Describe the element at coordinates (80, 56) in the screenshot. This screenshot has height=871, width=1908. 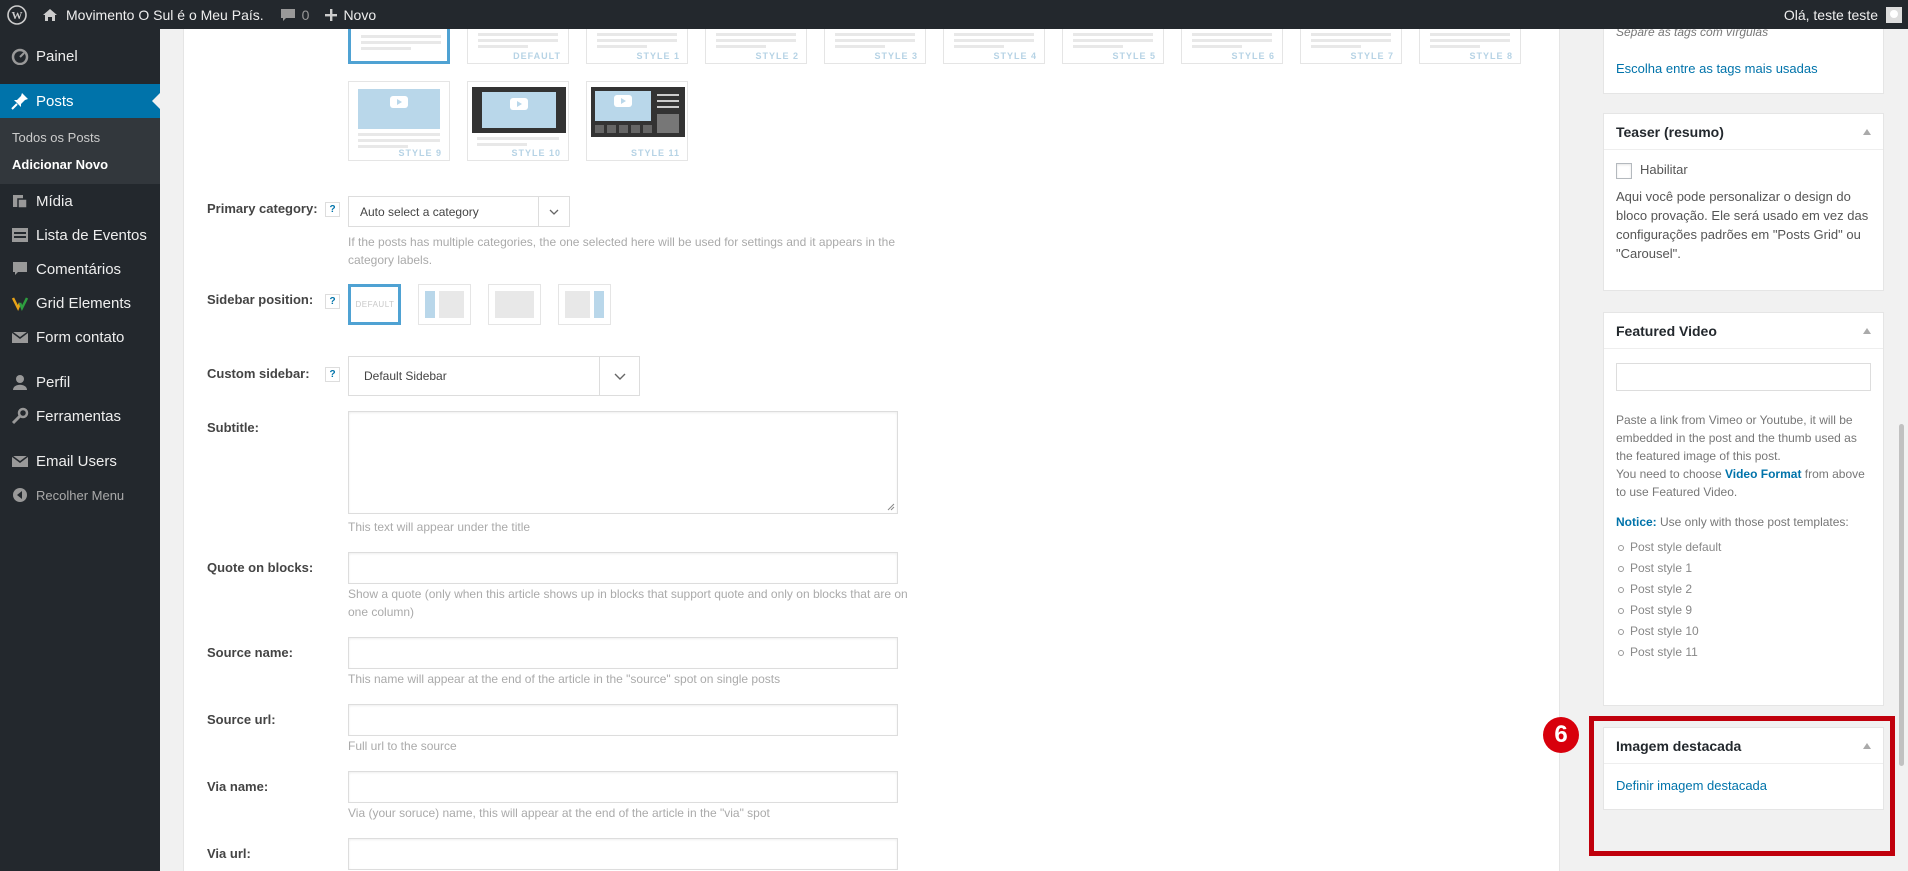
I see `menu-item-painel: Painel` at that location.